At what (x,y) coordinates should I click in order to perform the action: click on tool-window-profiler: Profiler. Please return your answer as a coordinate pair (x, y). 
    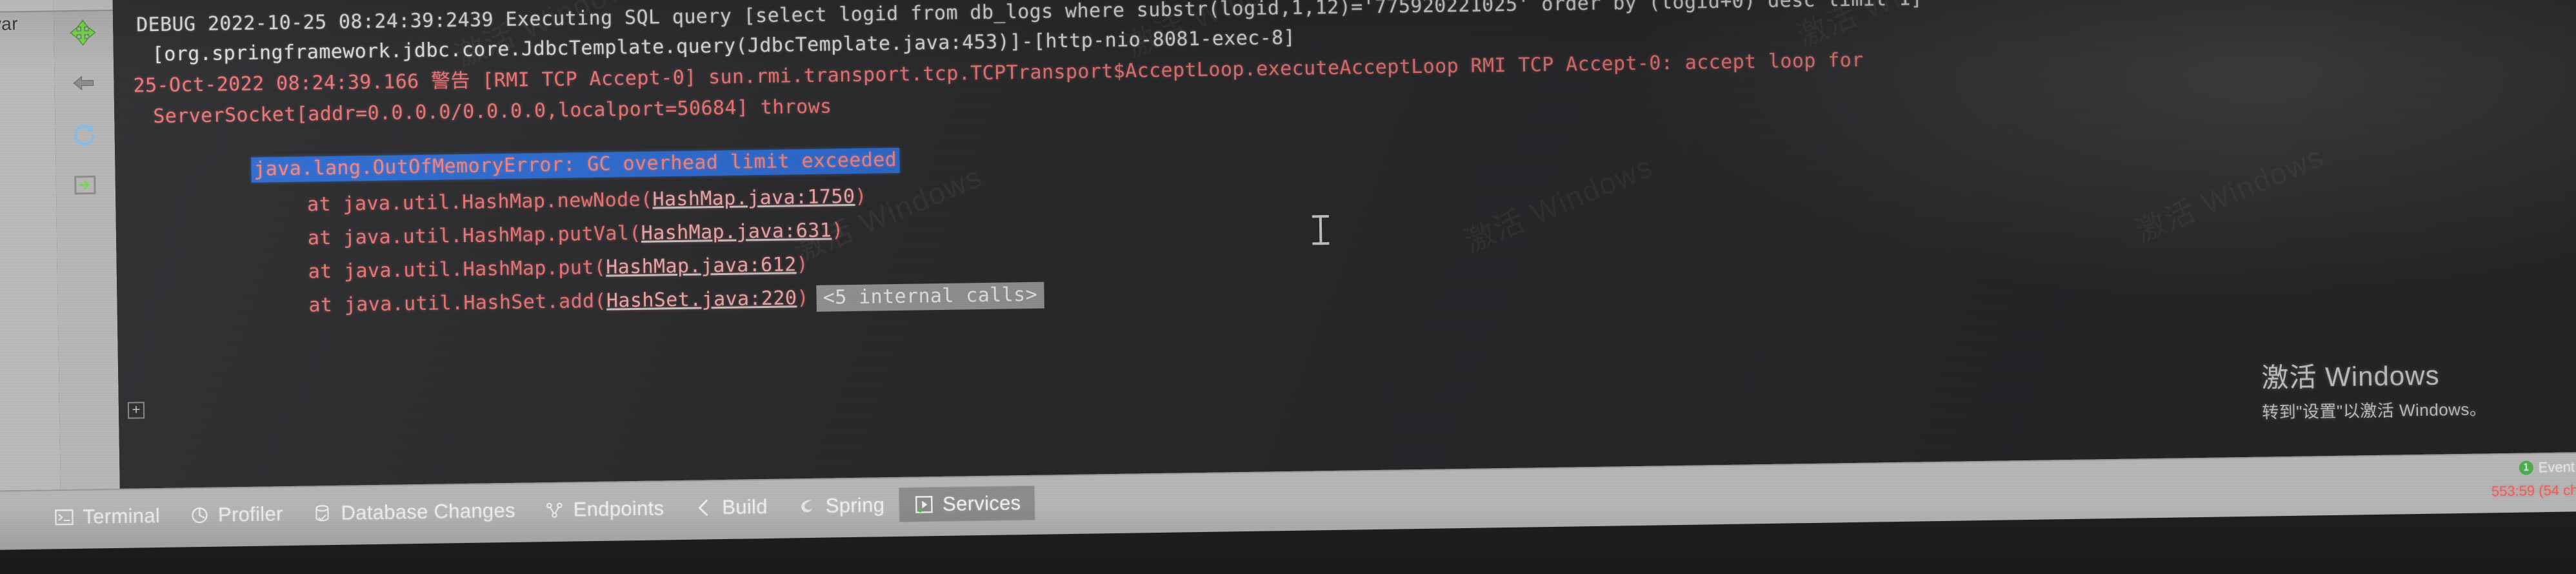
    Looking at the image, I should click on (235, 515).